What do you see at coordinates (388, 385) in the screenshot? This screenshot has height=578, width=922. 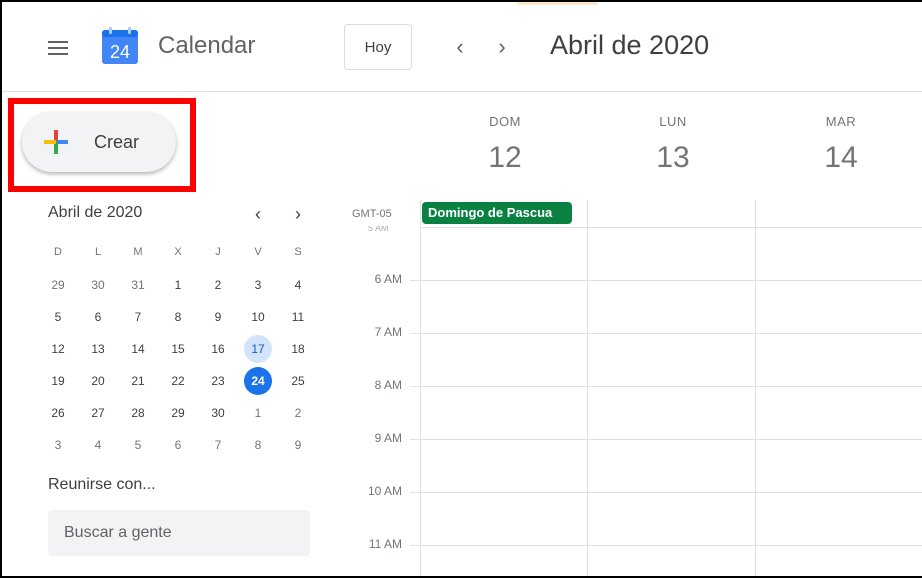 I see `hour-label: 8 AM` at bounding box center [388, 385].